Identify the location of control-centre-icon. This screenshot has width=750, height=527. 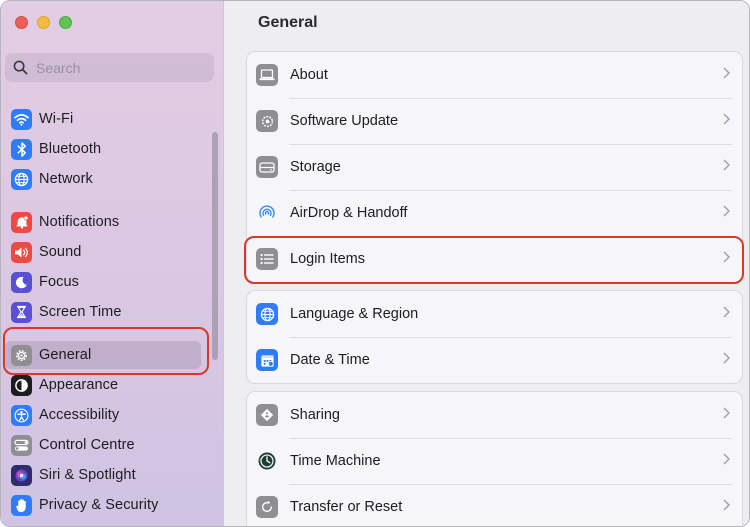
(21, 445).